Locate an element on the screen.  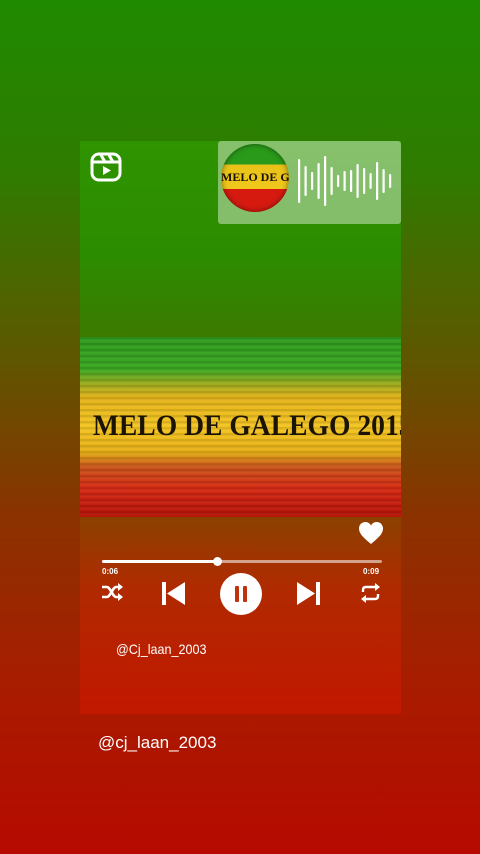
total-time: 0:09 is located at coordinates (371, 571).